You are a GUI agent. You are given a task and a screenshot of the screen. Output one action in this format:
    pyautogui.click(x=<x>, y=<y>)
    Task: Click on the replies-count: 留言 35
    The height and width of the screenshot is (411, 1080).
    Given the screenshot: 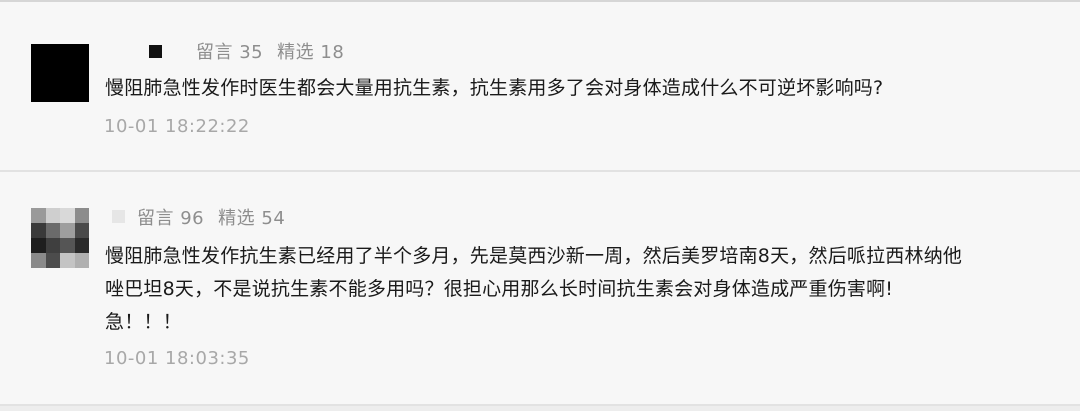 What is the action you would take?
    pyautogui.click(x=230, y=52)
    